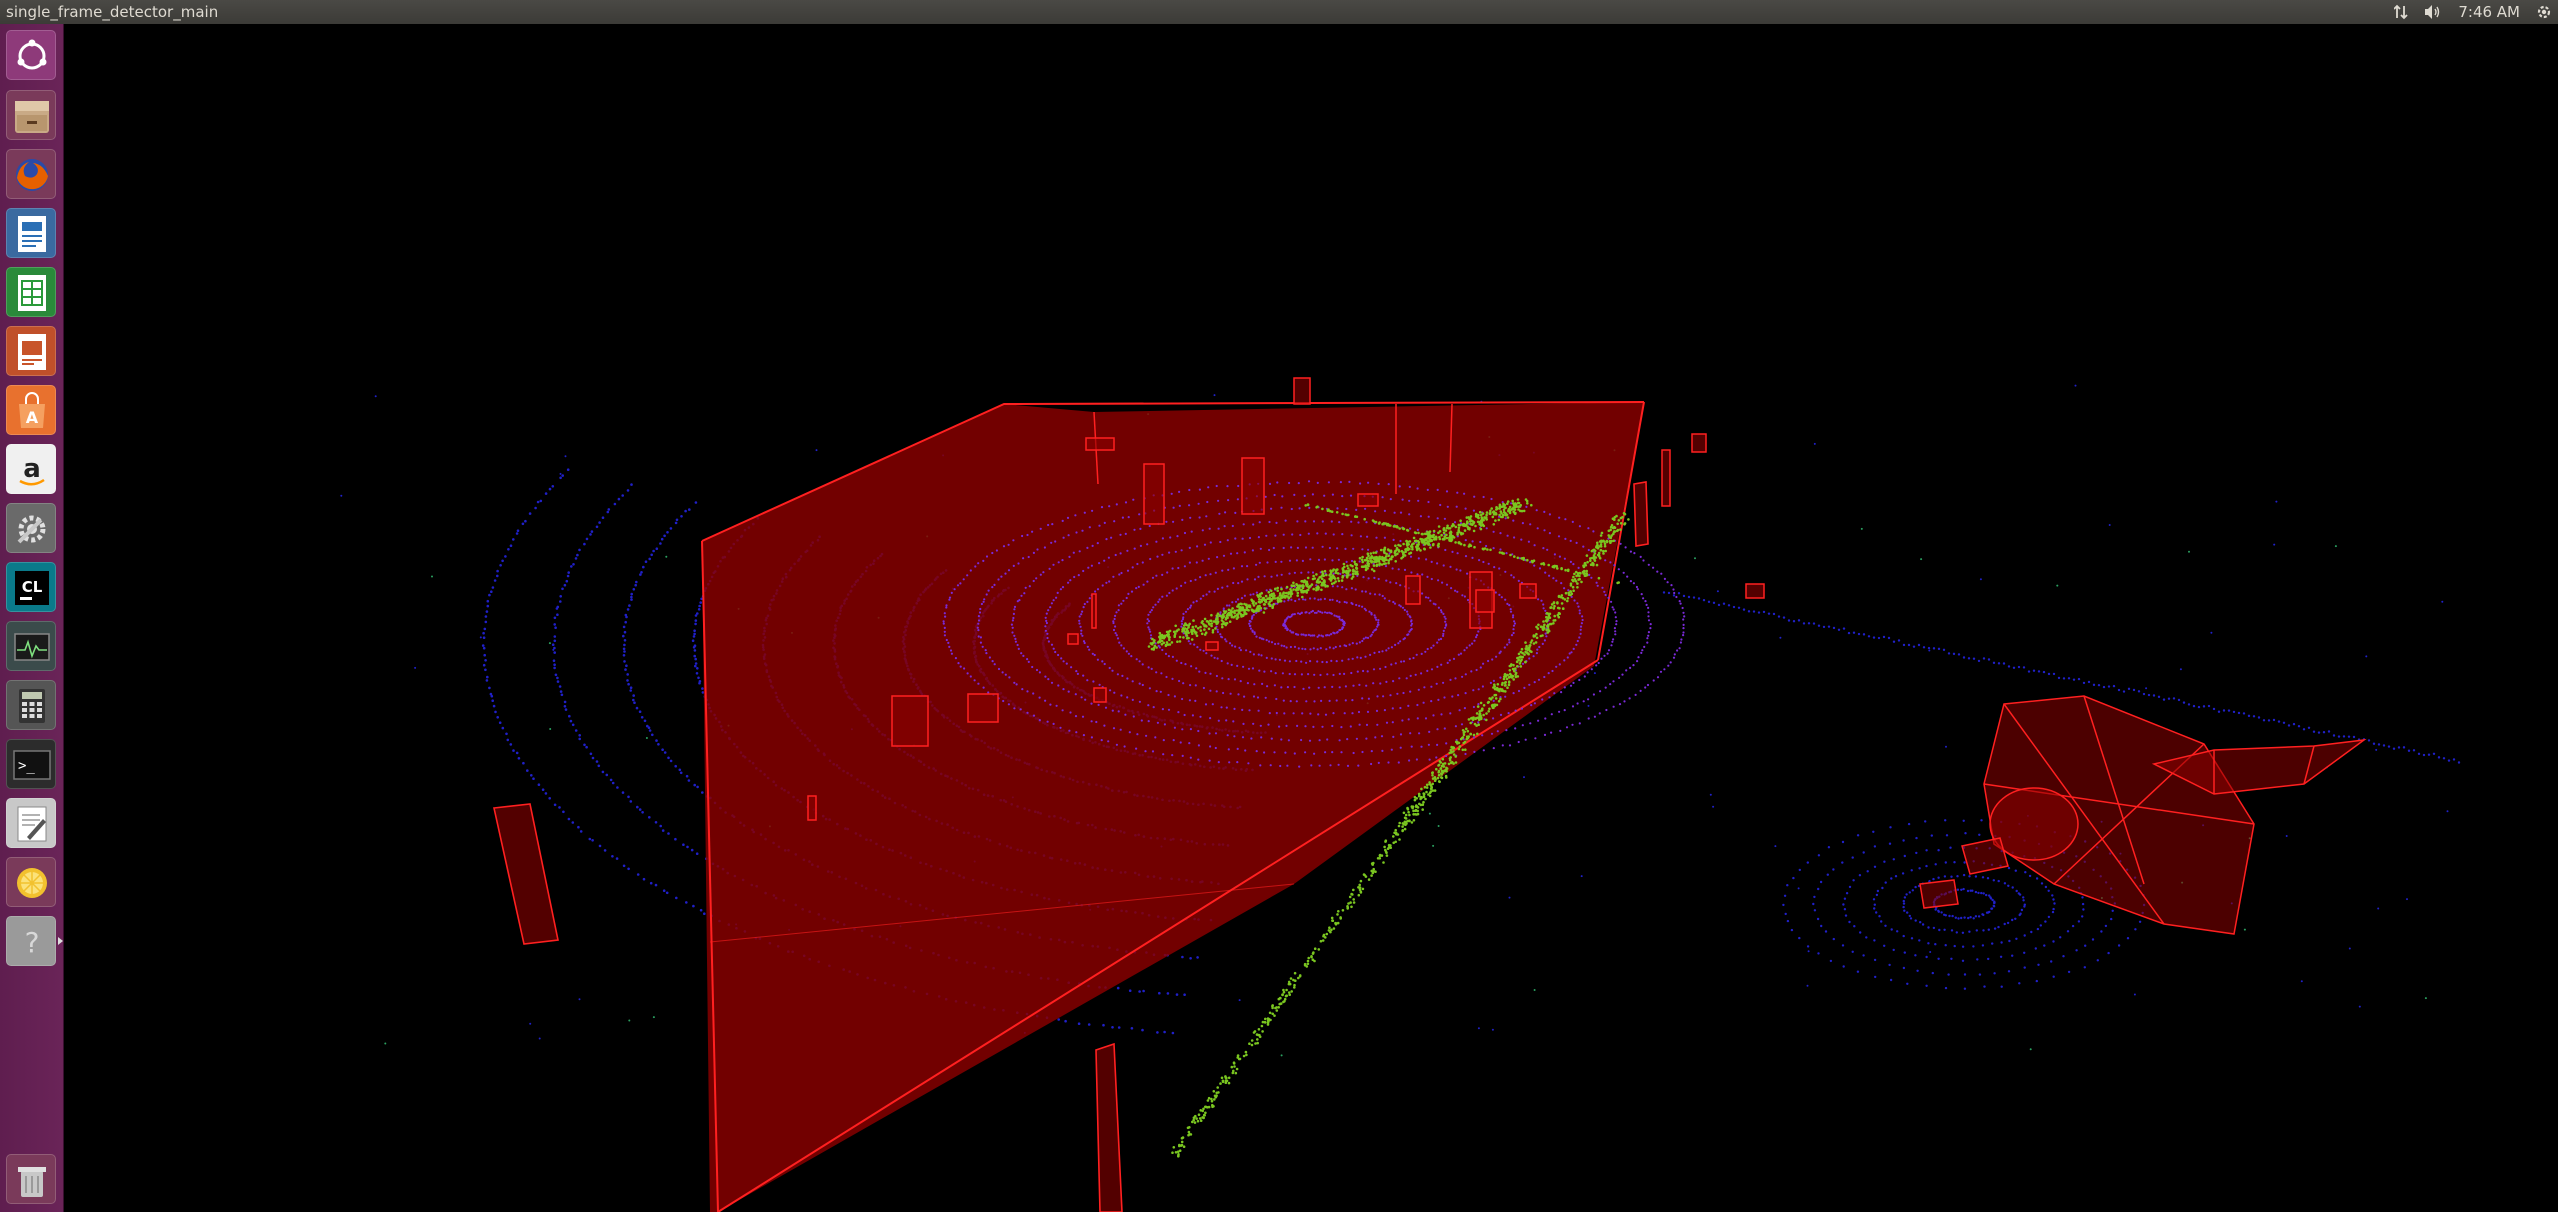  What do you see at coordinates (31, 705) in the screenshot?
I see `calculator-icon` at bounding box center [31, 705].